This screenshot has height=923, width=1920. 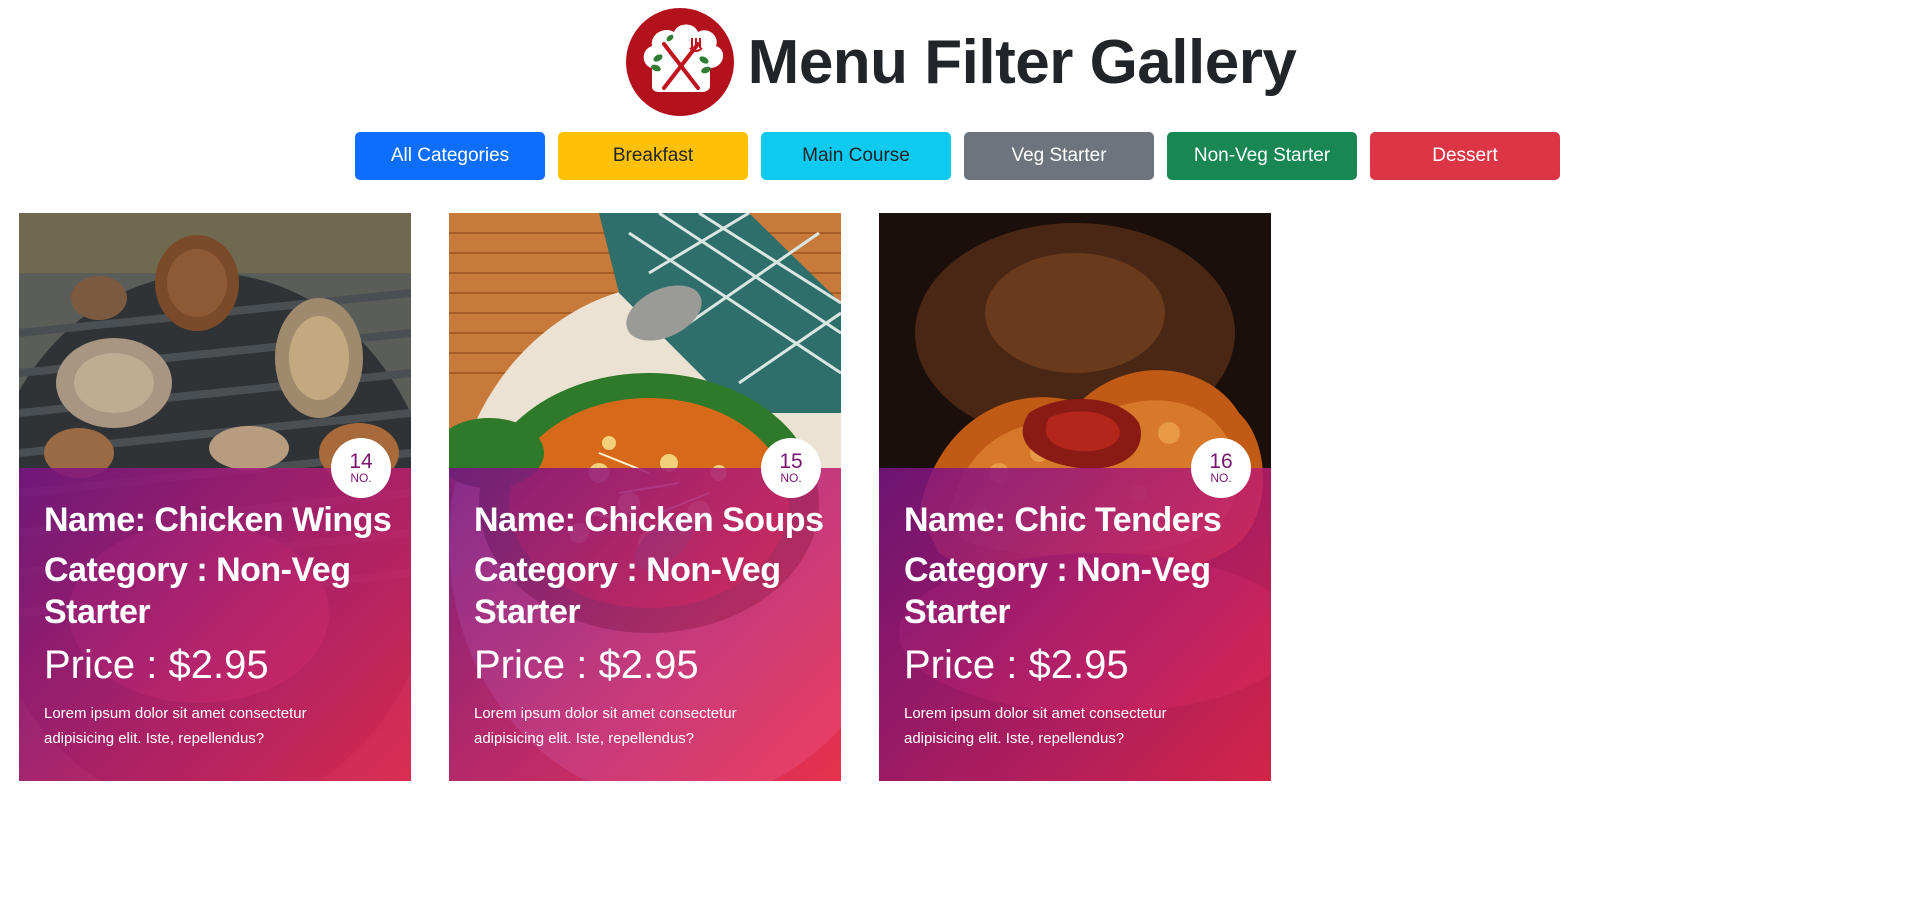 What do you see at coordinates (649, 520) in the screenshot?
I see `item-name: Name: Chicken Soups` at bounding box center [649, 520].